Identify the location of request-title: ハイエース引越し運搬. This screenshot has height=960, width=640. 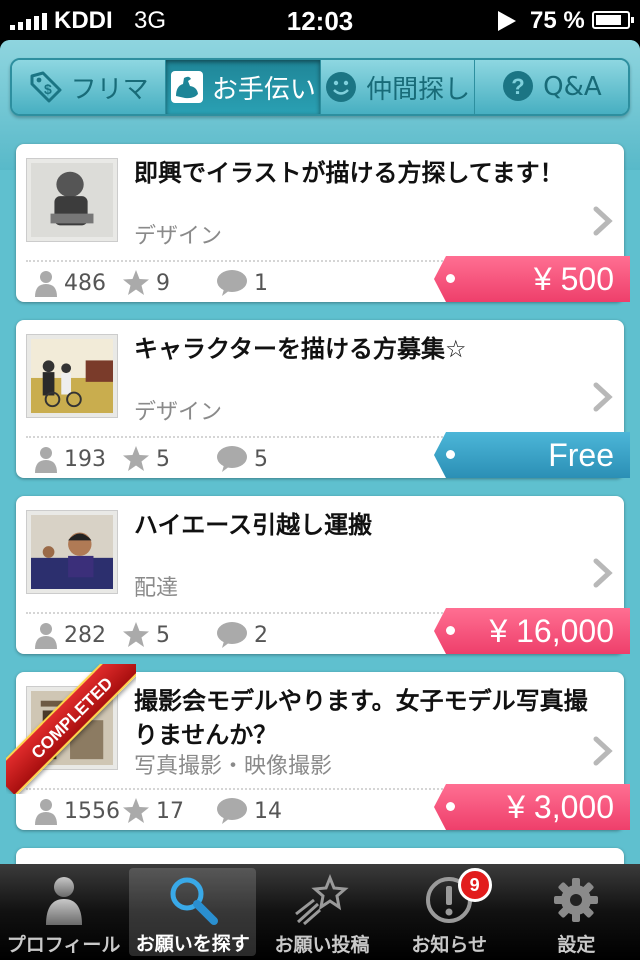
(253, 525).